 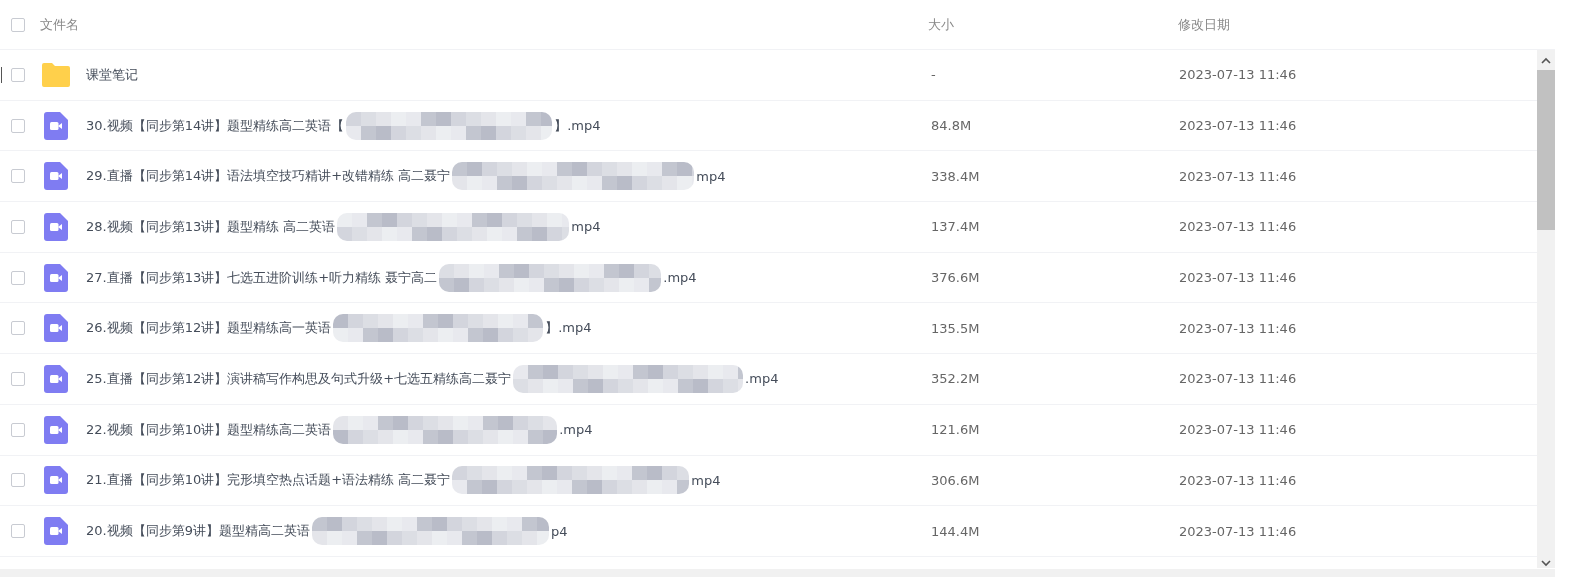 What do you see at coordinates (1, 75) in the screenshot?
I see `text-cursor` at bounding box center [1, 75].